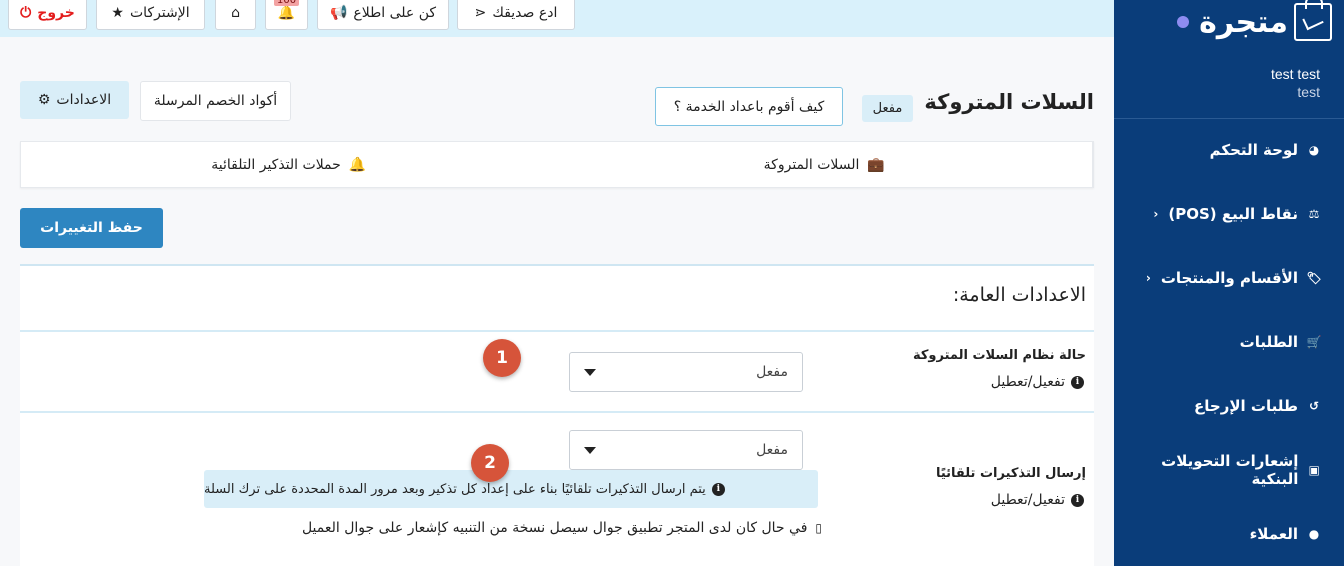 The width and height of the screenshot is (1344, 566). Describe the element at coordinates (686, 372) in the screenshot. I see `system-status-select: مفعل` at that location.